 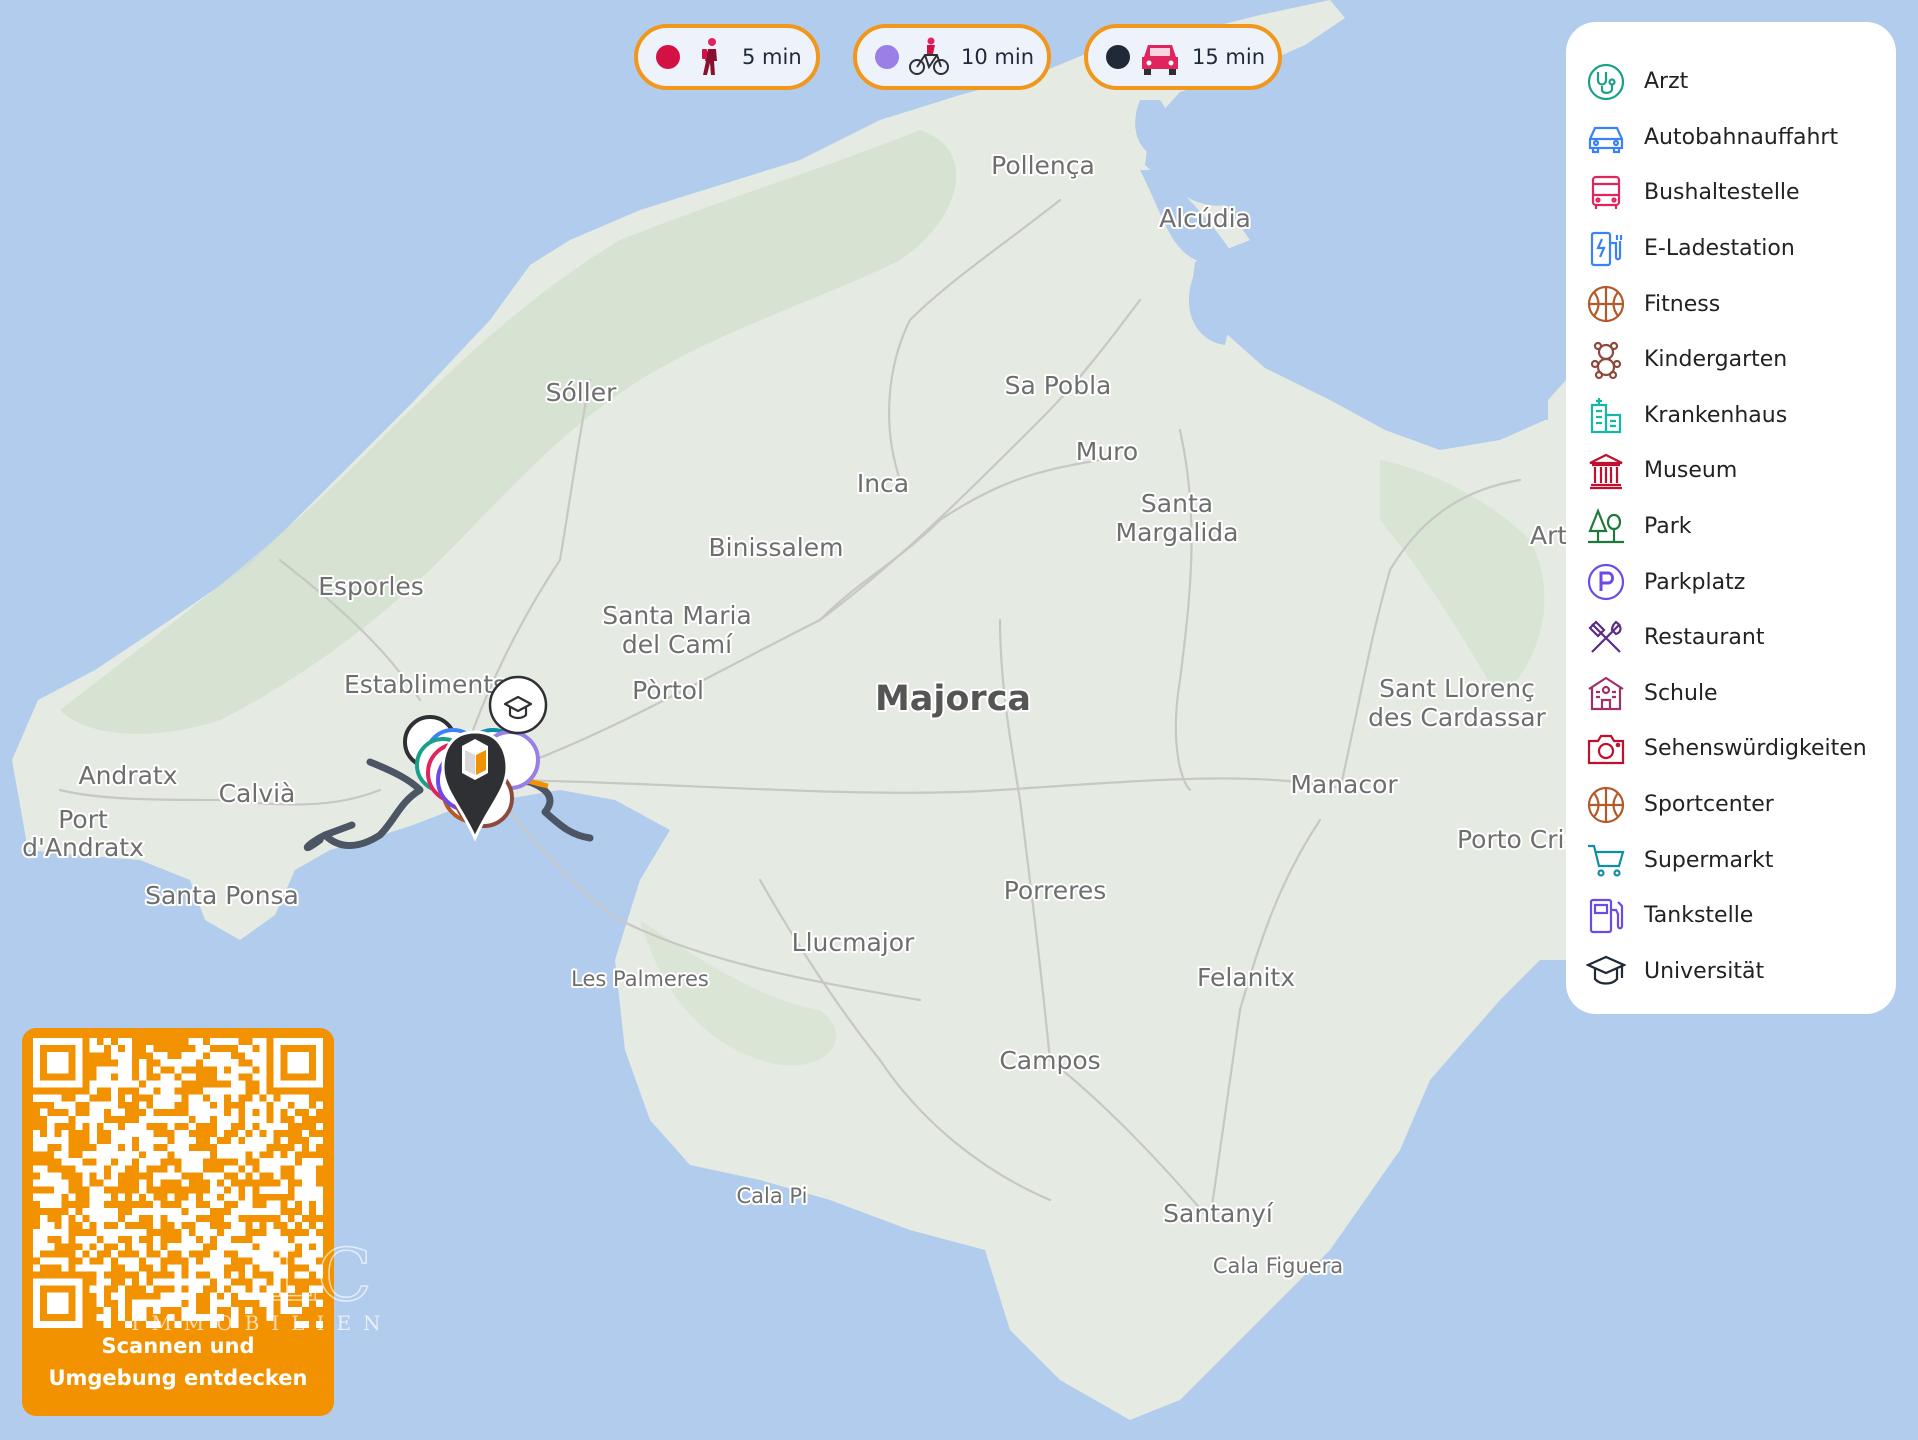 What do you see at coordinates (1709, 805) in the screenshot?
I see `legend-label: Sportcenter` at bounding box center [1709, 805].